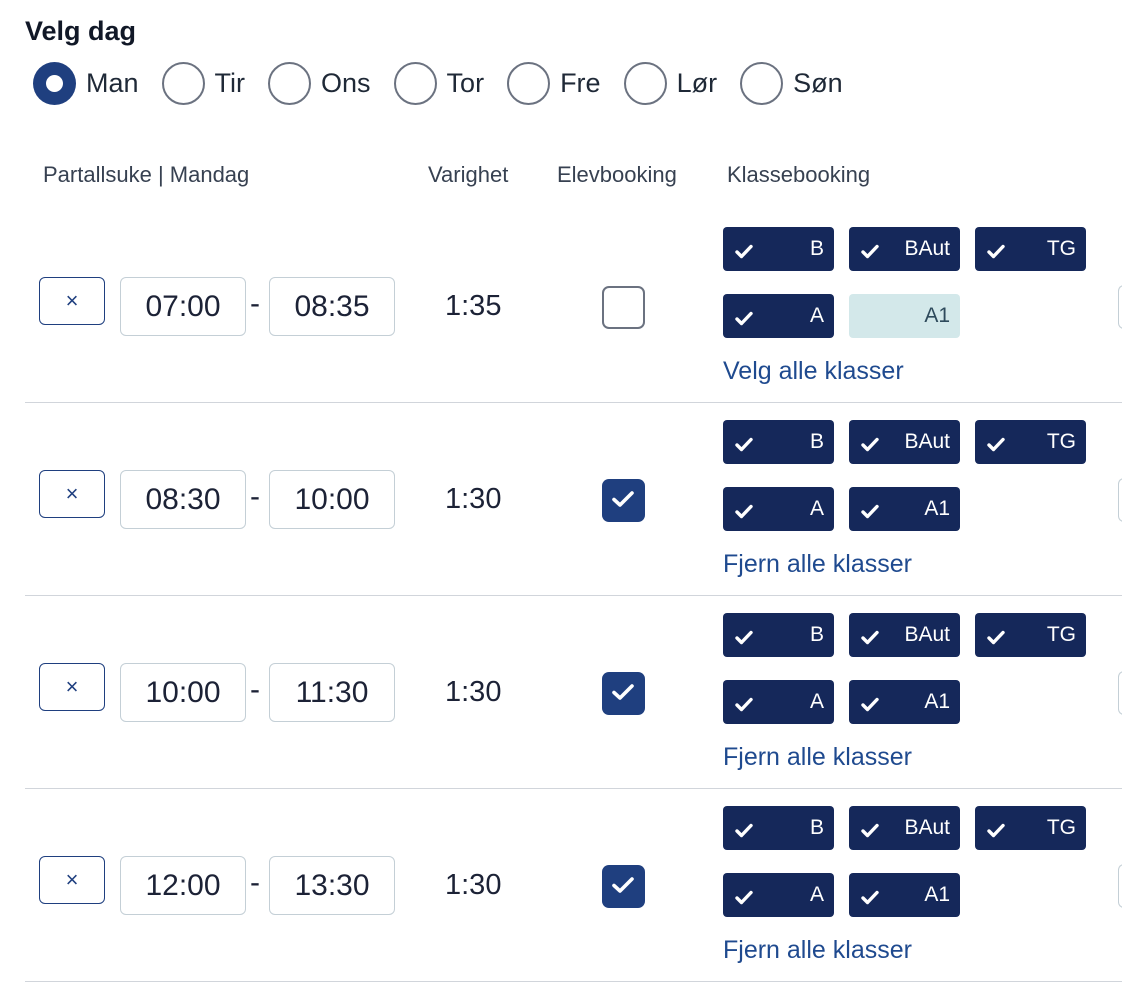 The height and width of the screenshot is (996, 1122). What do you see at coordinates (319, 83) in the screenshot?
I see `day-option-ons: Ons` at bounding box center [319, 83].